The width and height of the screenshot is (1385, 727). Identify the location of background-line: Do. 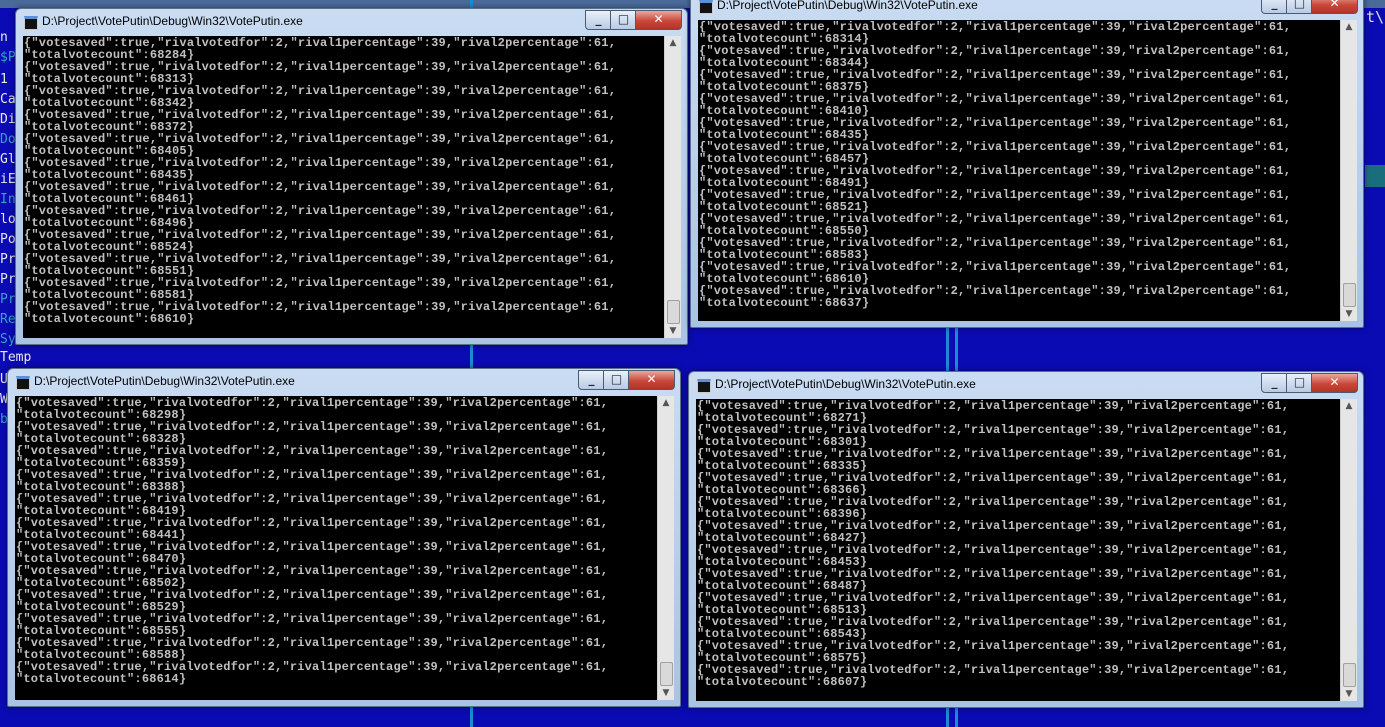
(8, 139).